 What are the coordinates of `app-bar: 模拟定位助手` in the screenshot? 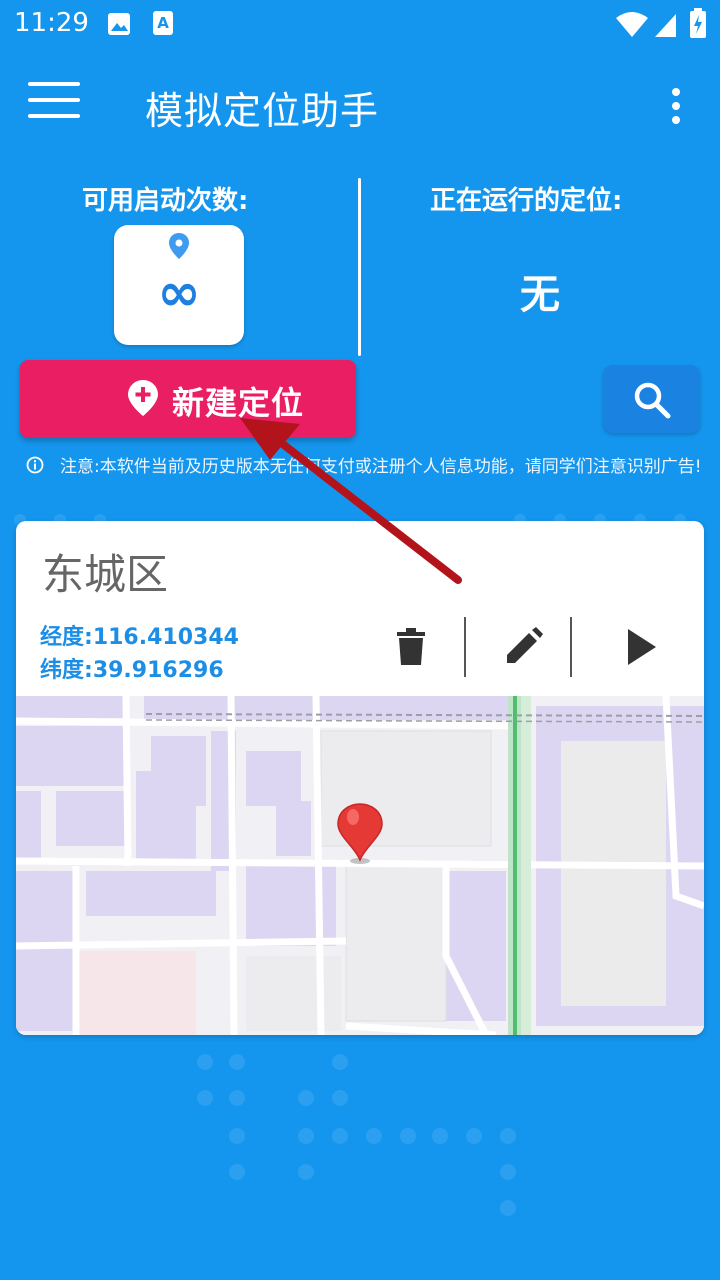 It's located at (360, 105).